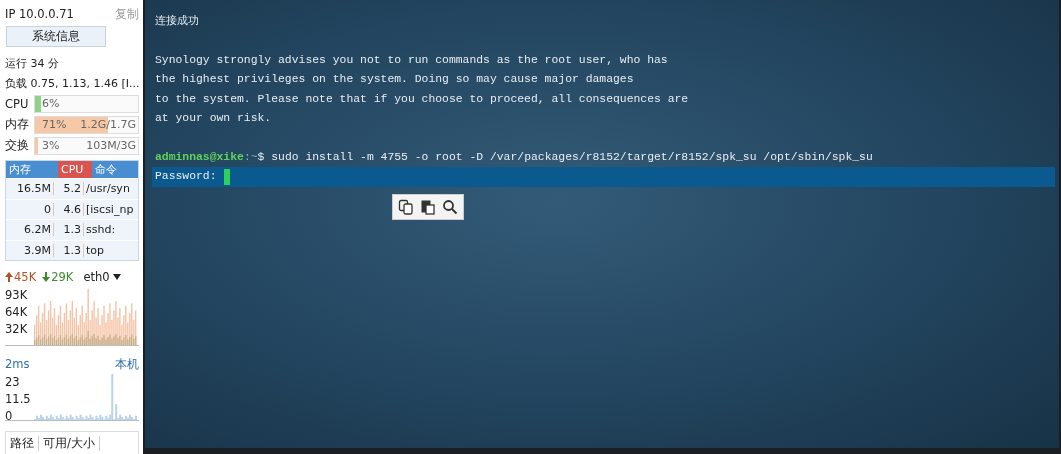 The height and width of the screenshot is (454, 1061). Describe the element at coordinates (39, 14) in the screenshot. I see `ip-address: IP 10.0.0.71` at that location.